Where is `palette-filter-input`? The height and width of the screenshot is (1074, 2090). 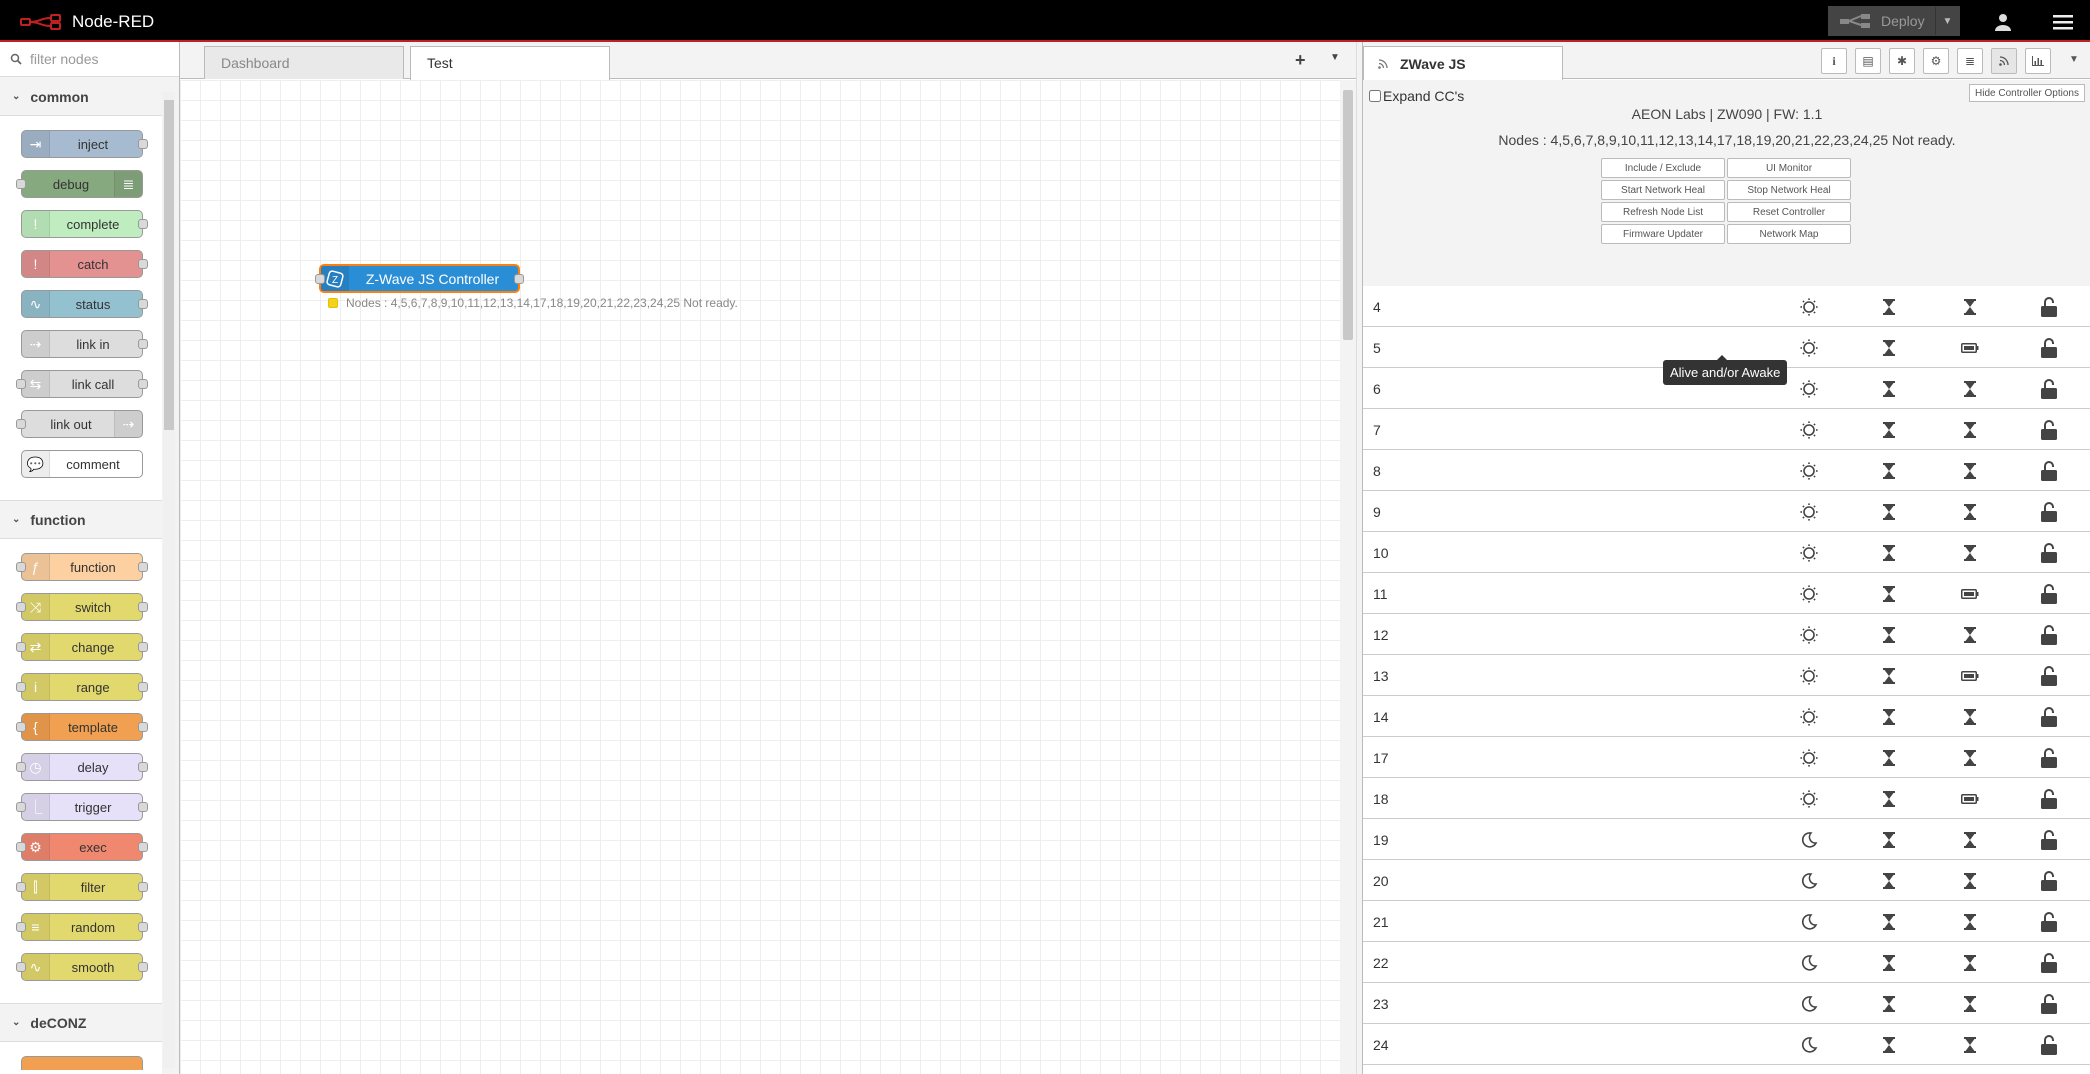 palette-filter-input is located at coordinates (103, 59).